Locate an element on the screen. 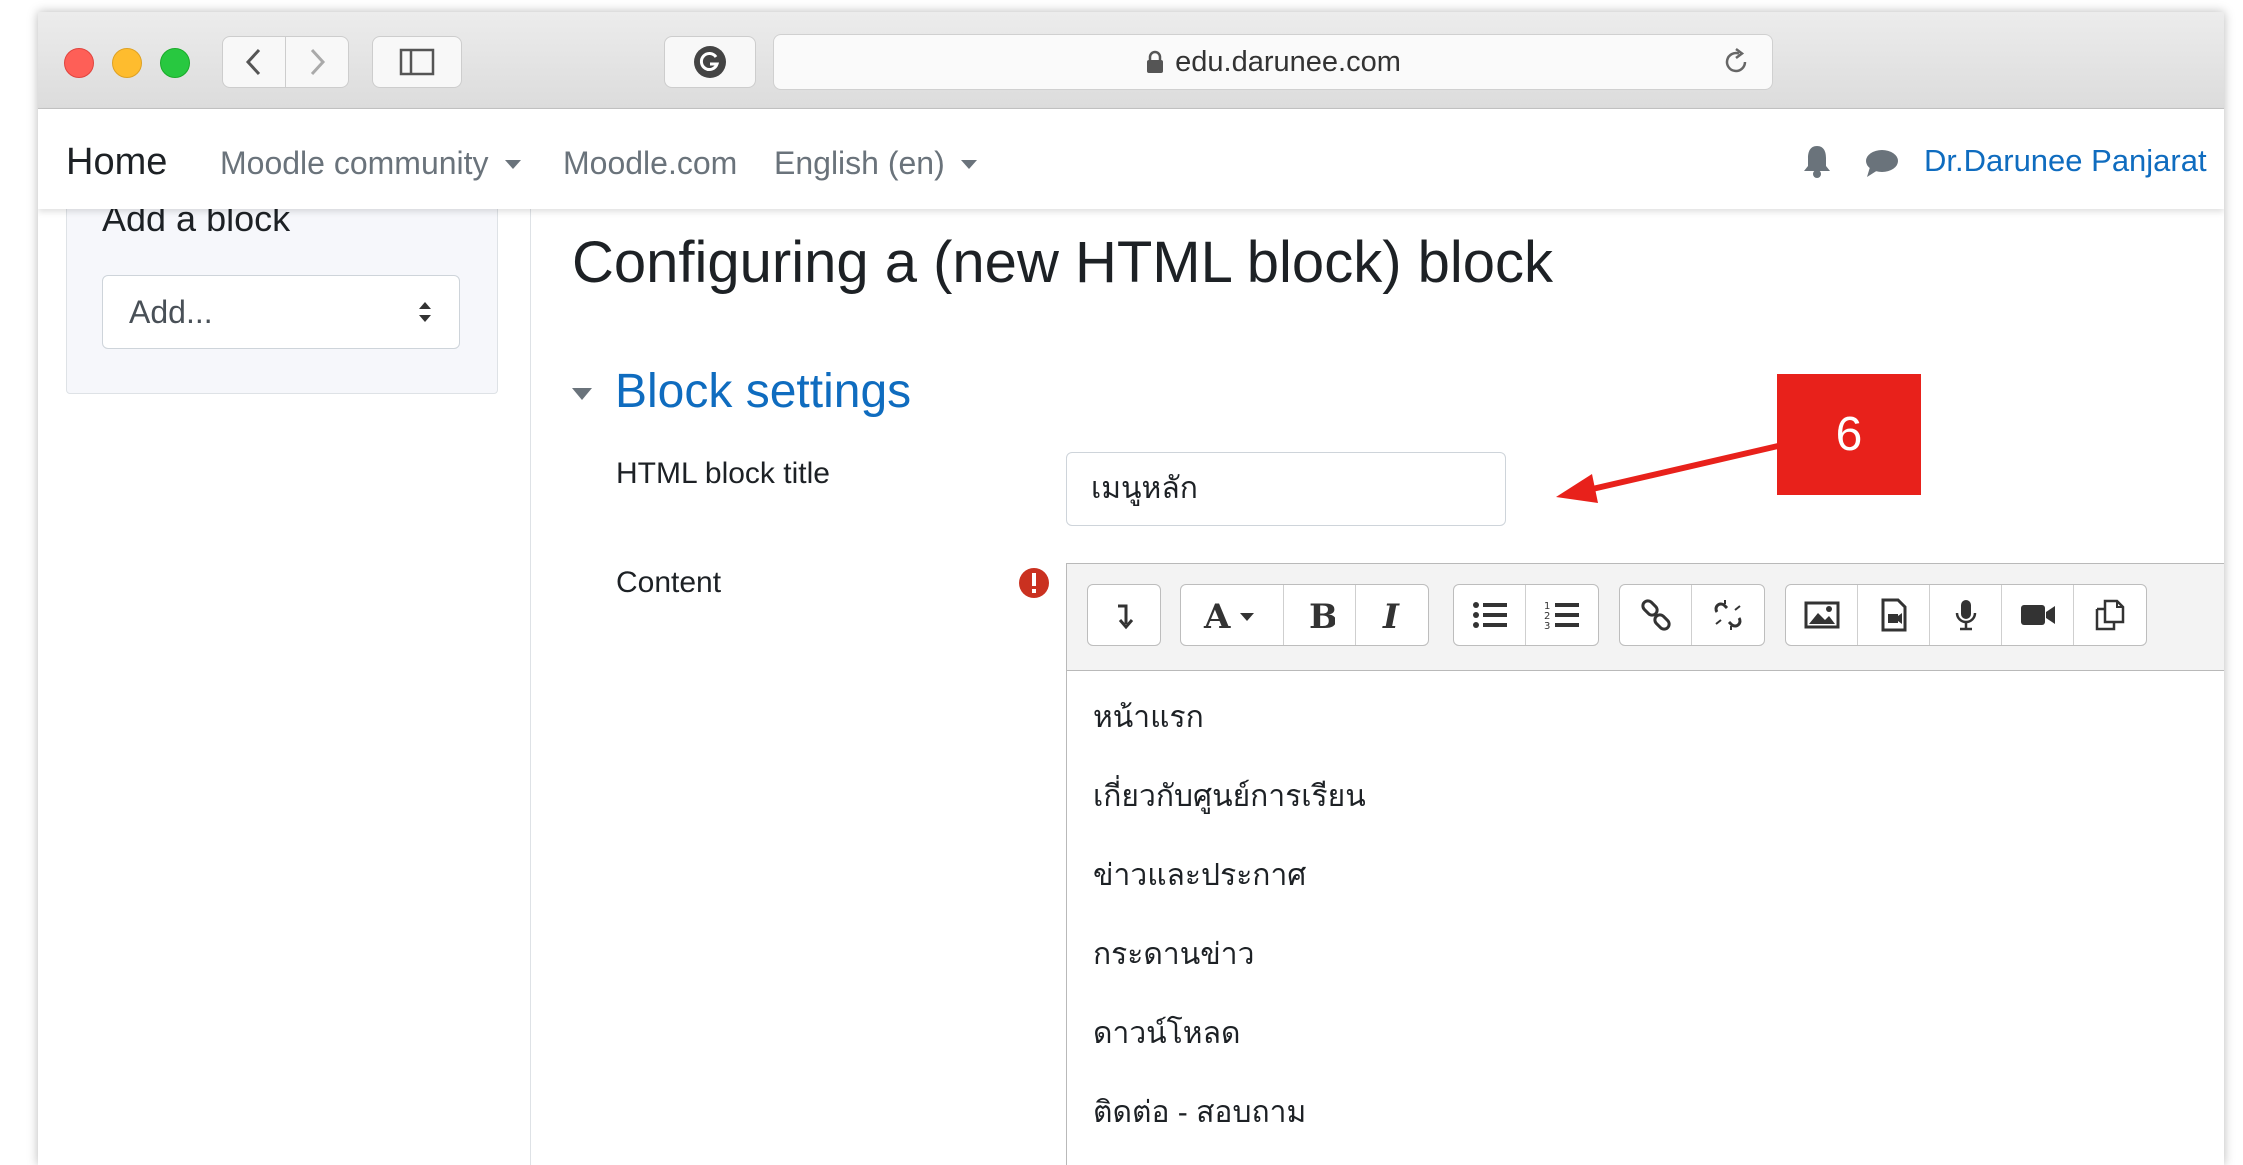 The image size is (2243, 1165). bold-icon: B is located at coordinates (1322, 615).